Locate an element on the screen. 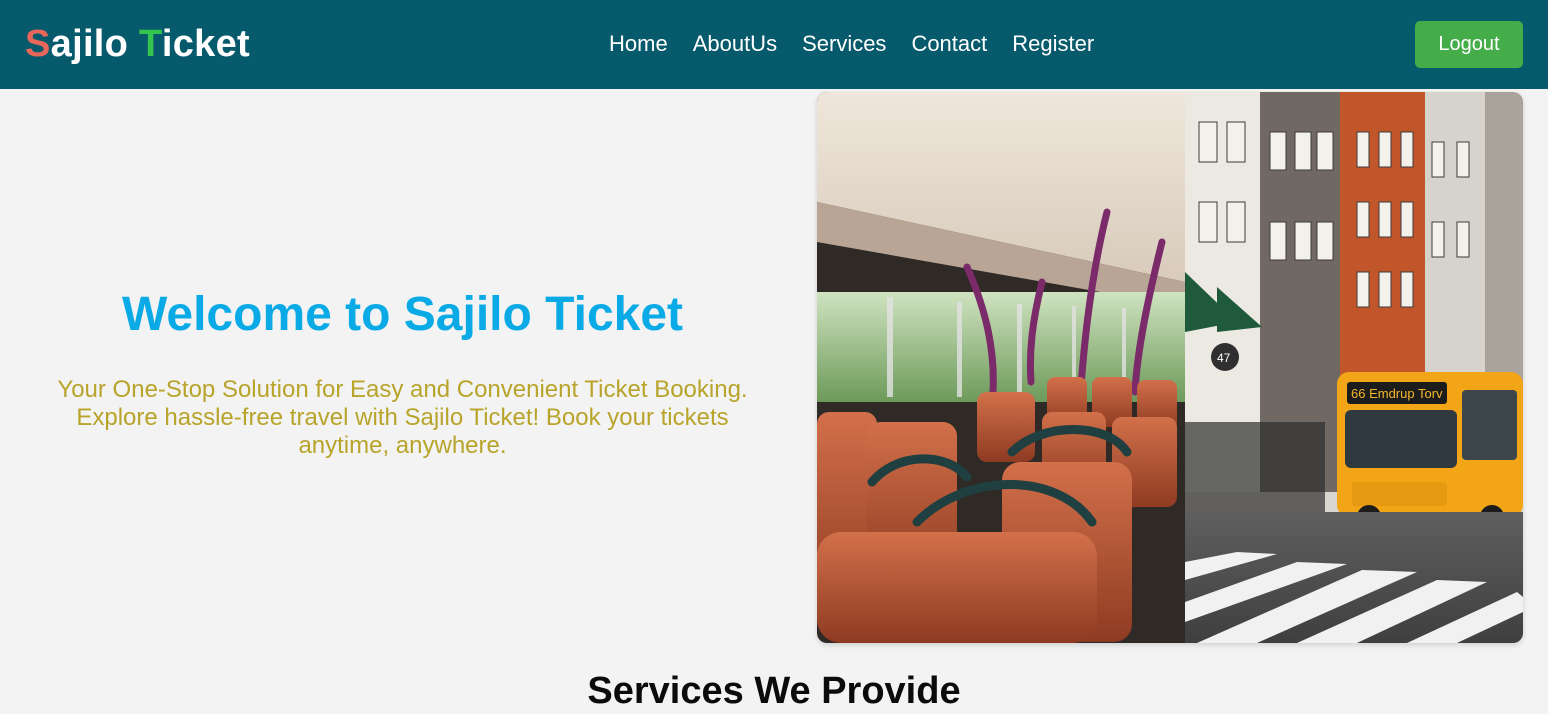  services-section-title: Services We Provide is located at coordinates (774, 691).